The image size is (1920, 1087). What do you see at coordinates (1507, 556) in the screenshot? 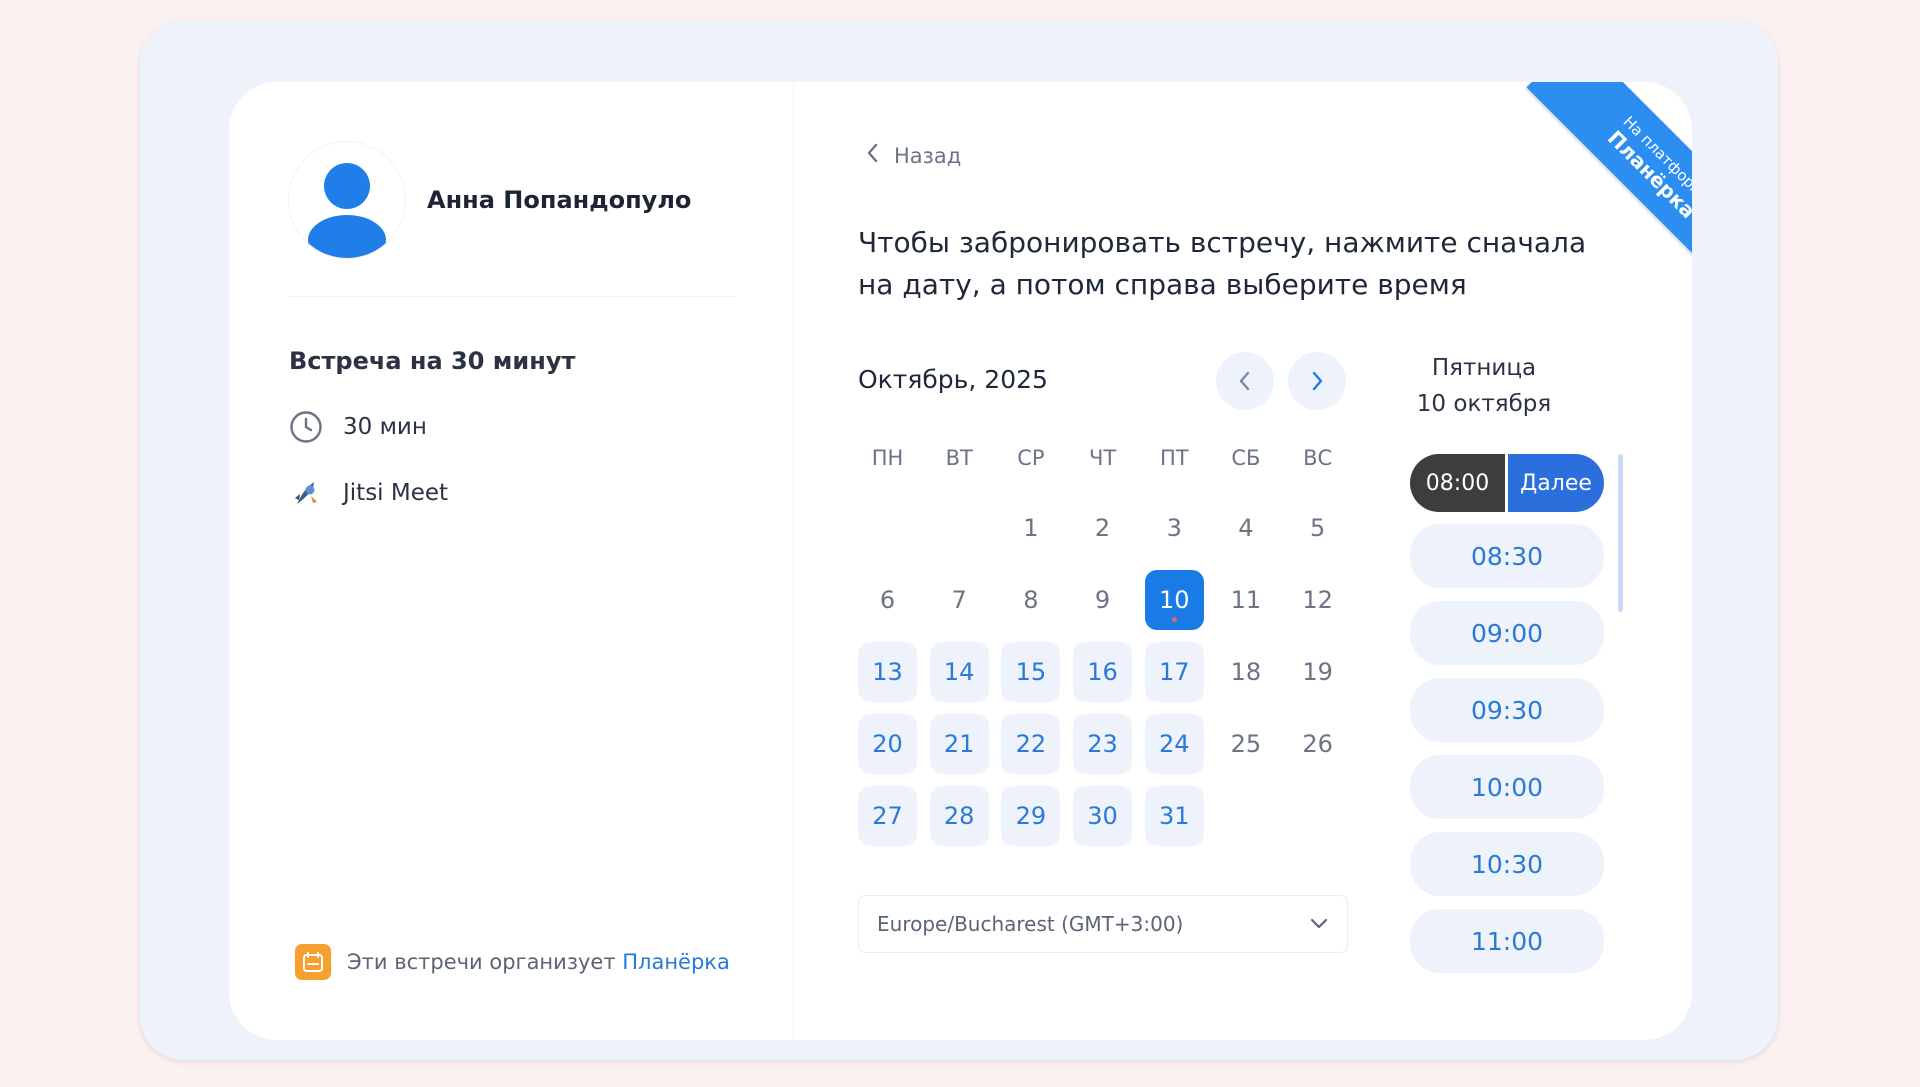
I see `time-slot-button: 08:30` at bounding box center [1507, 556].